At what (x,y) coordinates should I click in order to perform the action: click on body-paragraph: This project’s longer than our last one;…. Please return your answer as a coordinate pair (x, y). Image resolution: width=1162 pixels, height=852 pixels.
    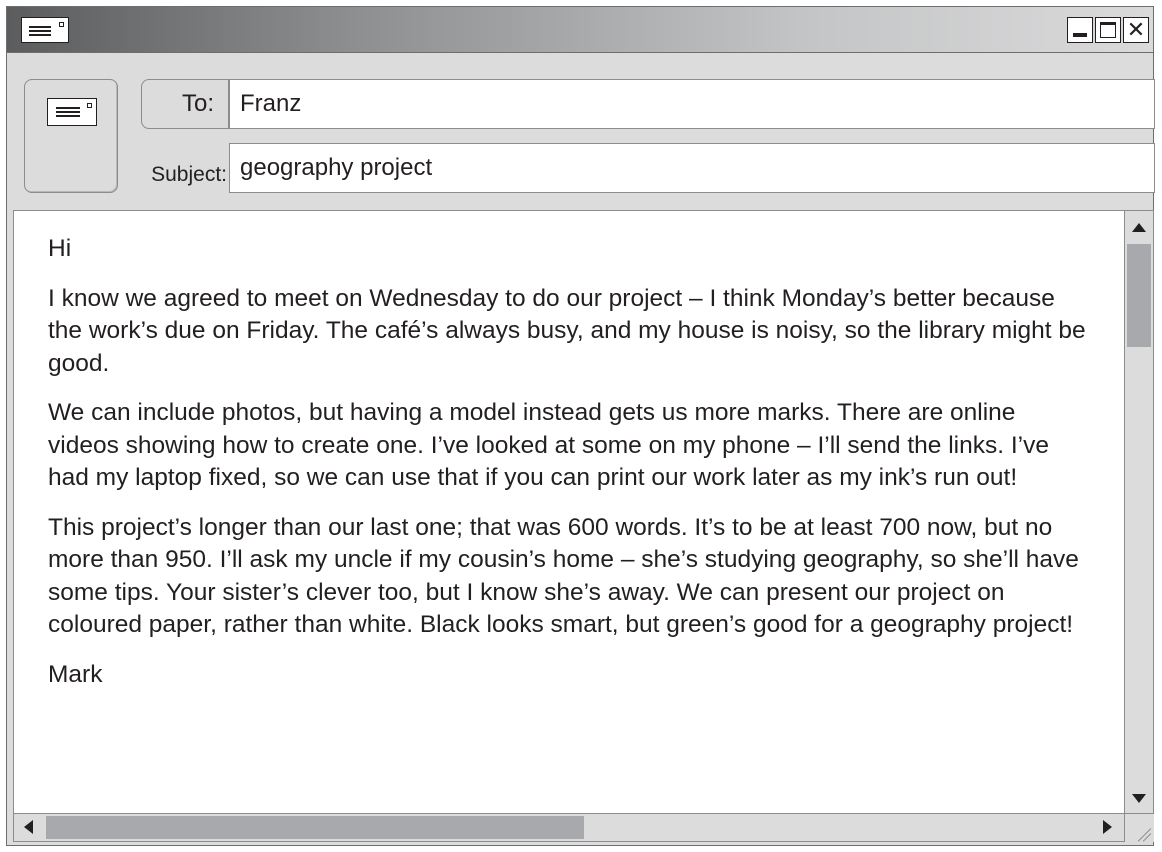
    Looking at the image, I should click on (563, 576).